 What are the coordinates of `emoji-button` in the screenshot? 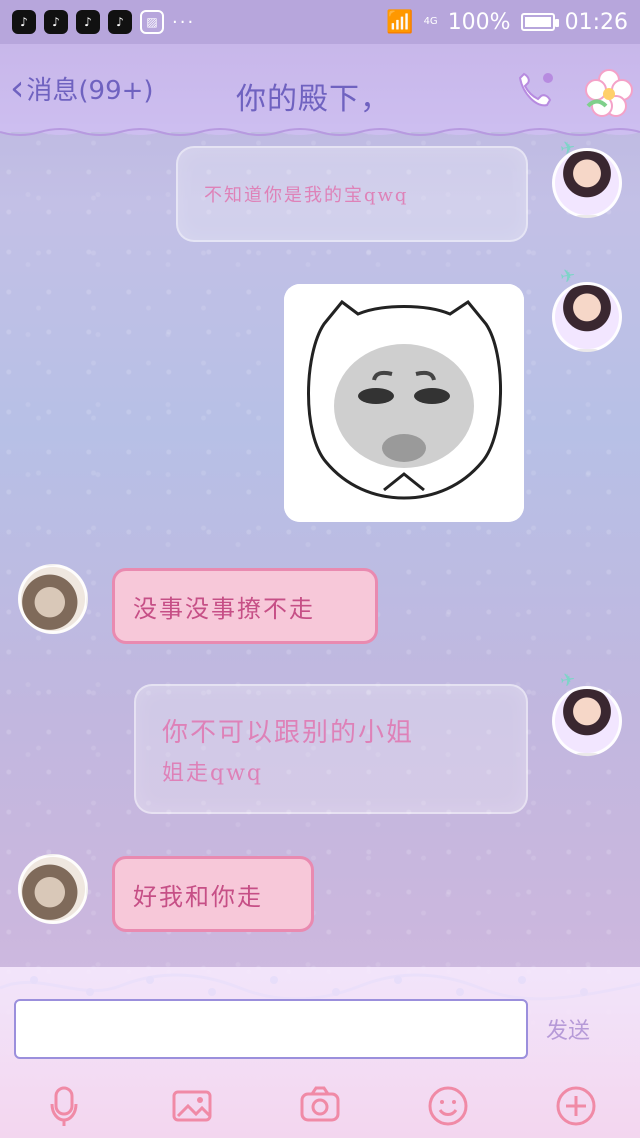 It's located at (448, 1106).